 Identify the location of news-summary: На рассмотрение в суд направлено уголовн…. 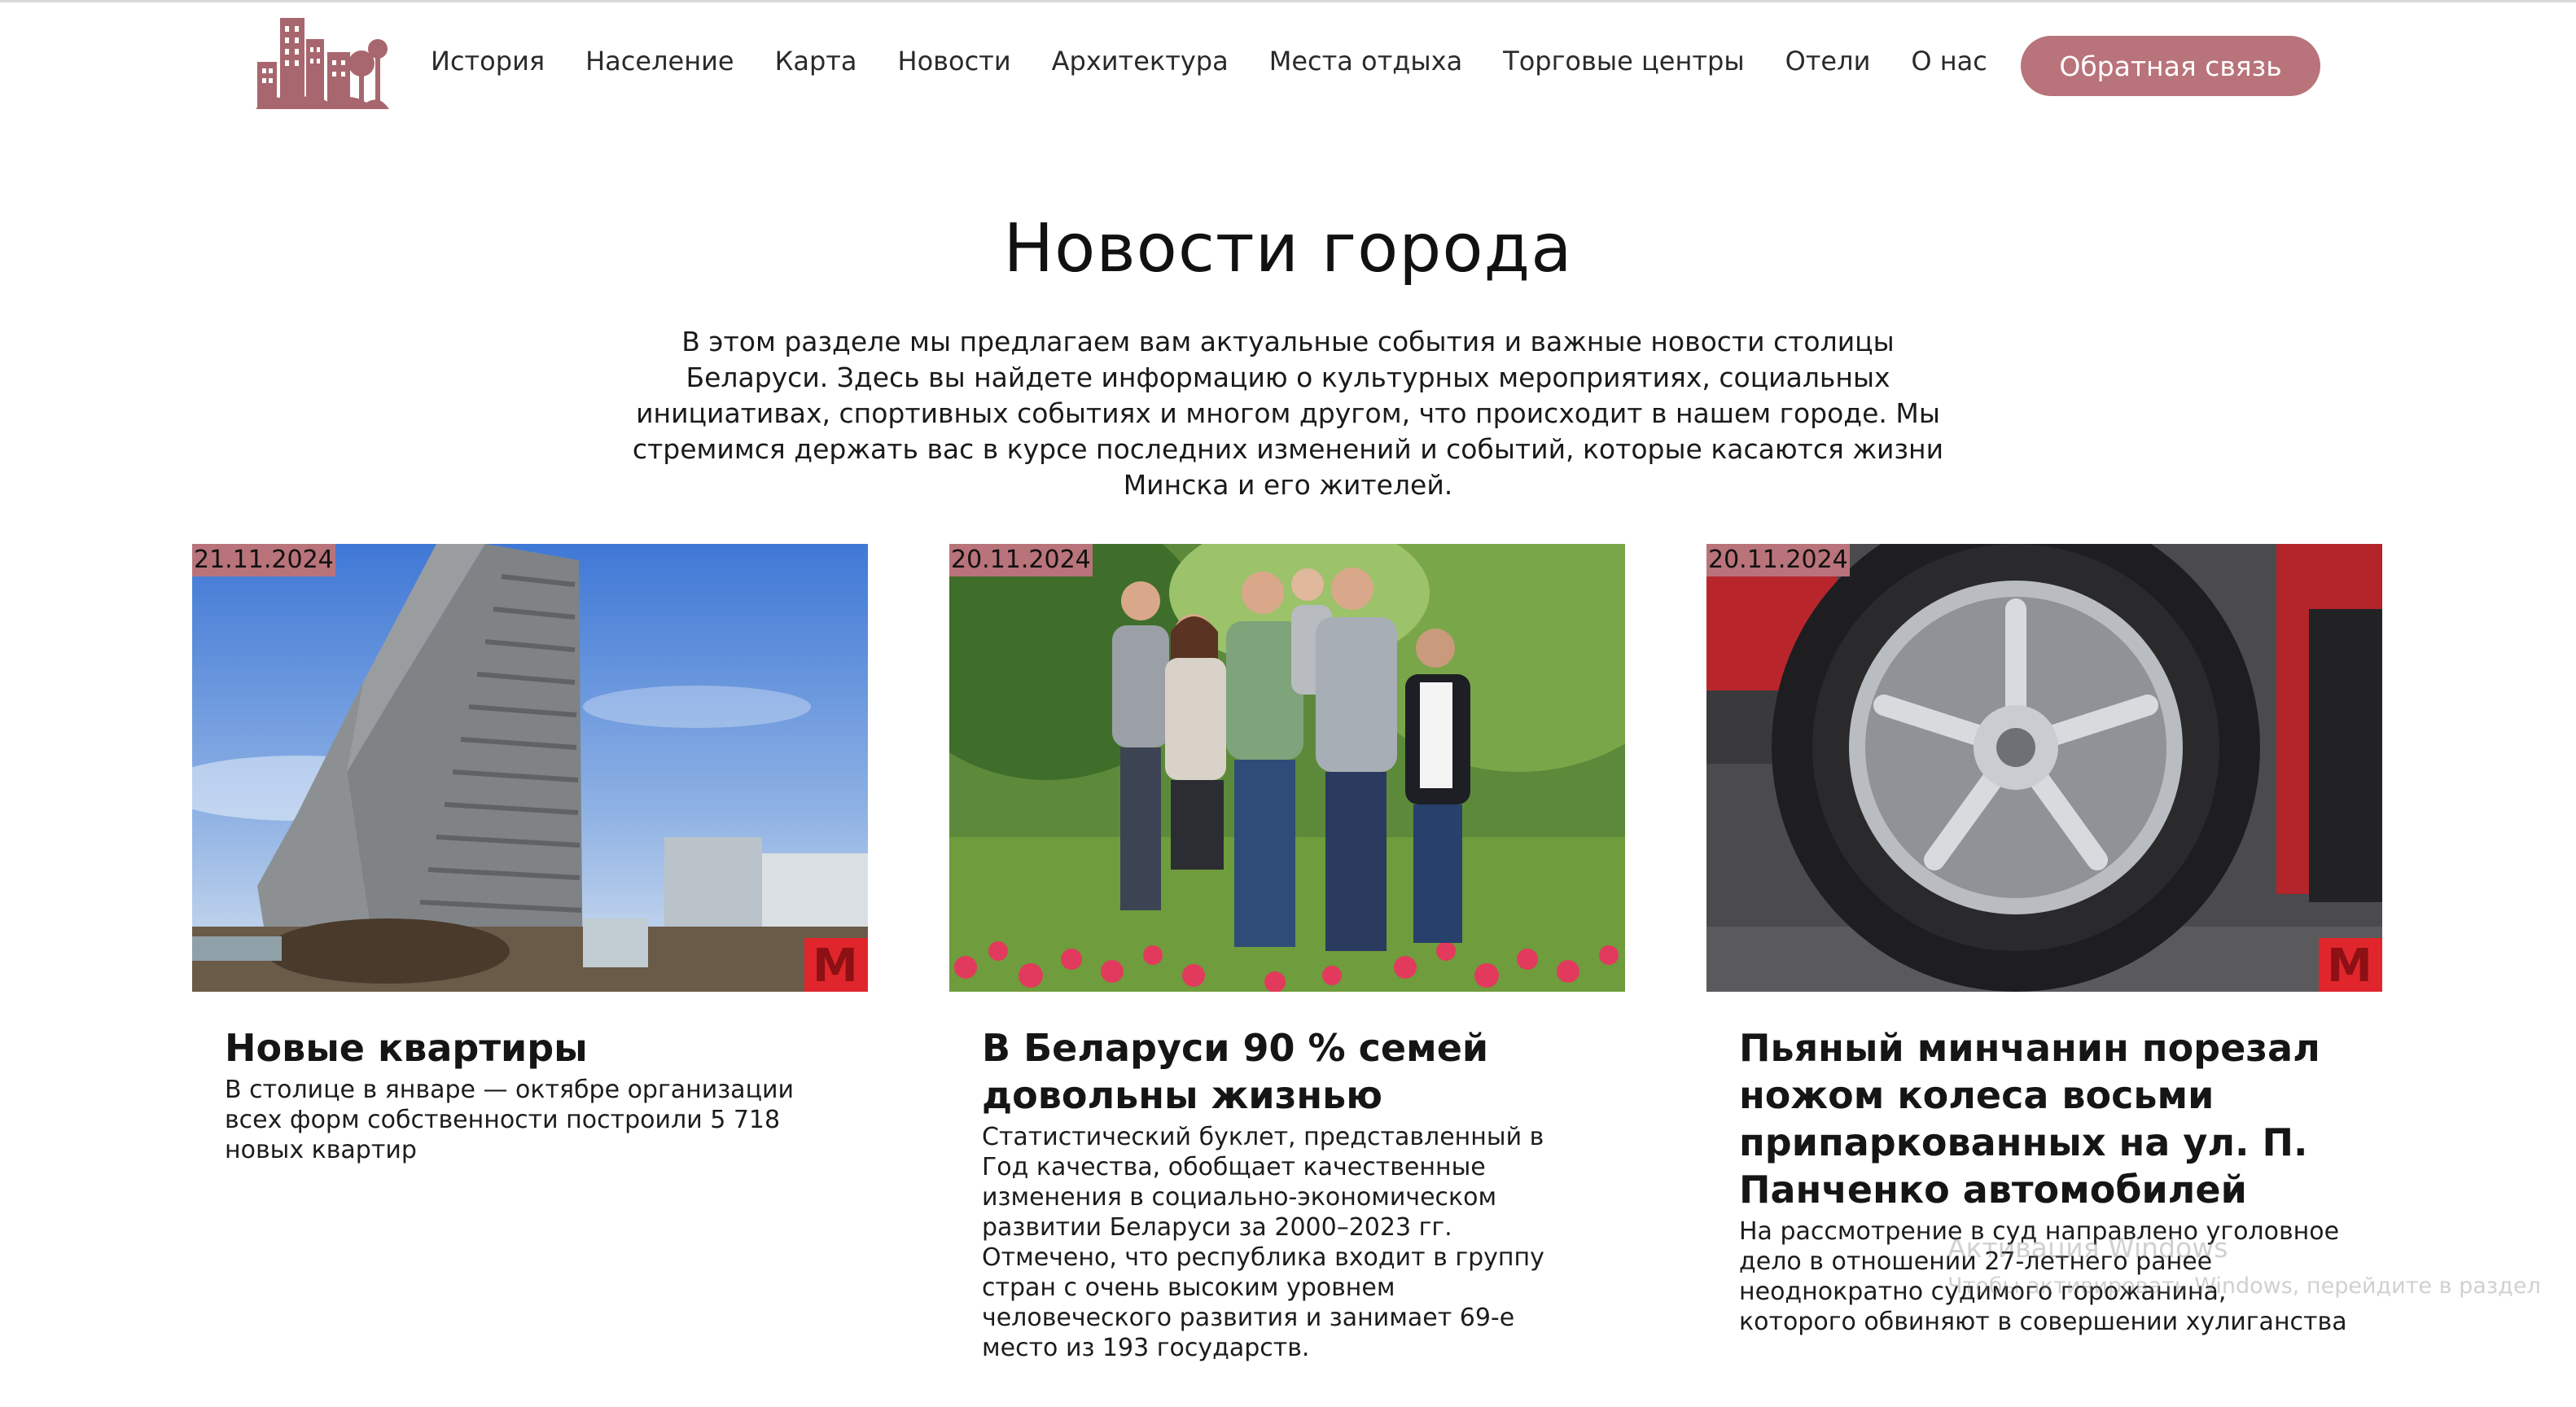
(2043, 1277).